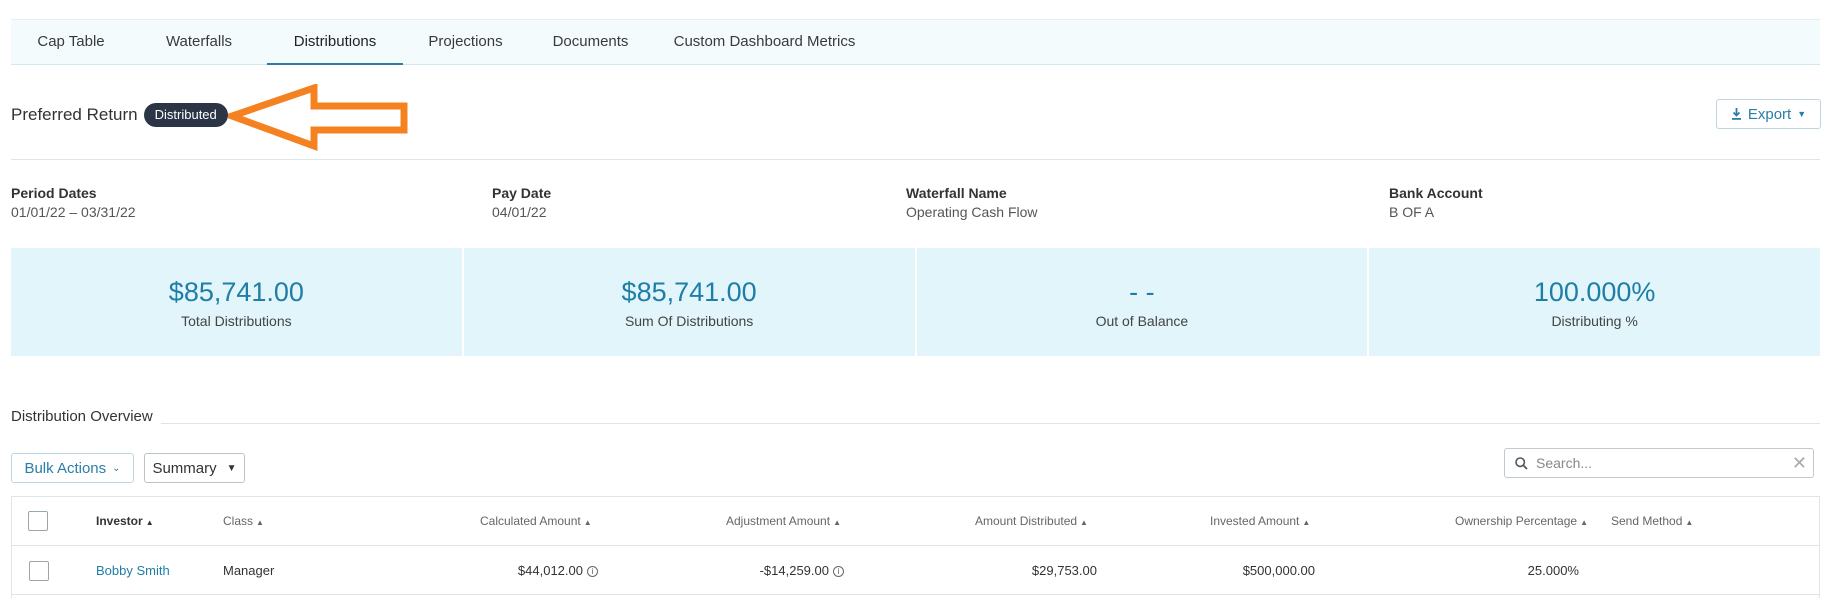  Describe the element at coordinates (530, 521) in the screenshot. I see `column-header-label: Calculated Amount` at that location.